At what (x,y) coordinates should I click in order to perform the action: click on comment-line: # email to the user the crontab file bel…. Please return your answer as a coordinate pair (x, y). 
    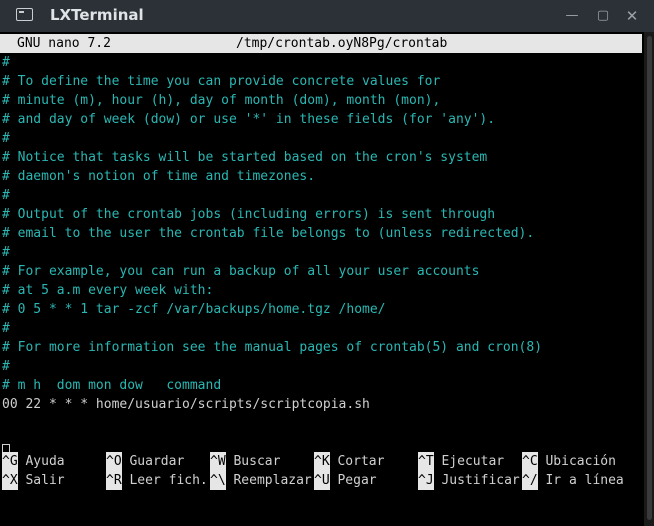
    Looking at the image, I should click on (268, 233).